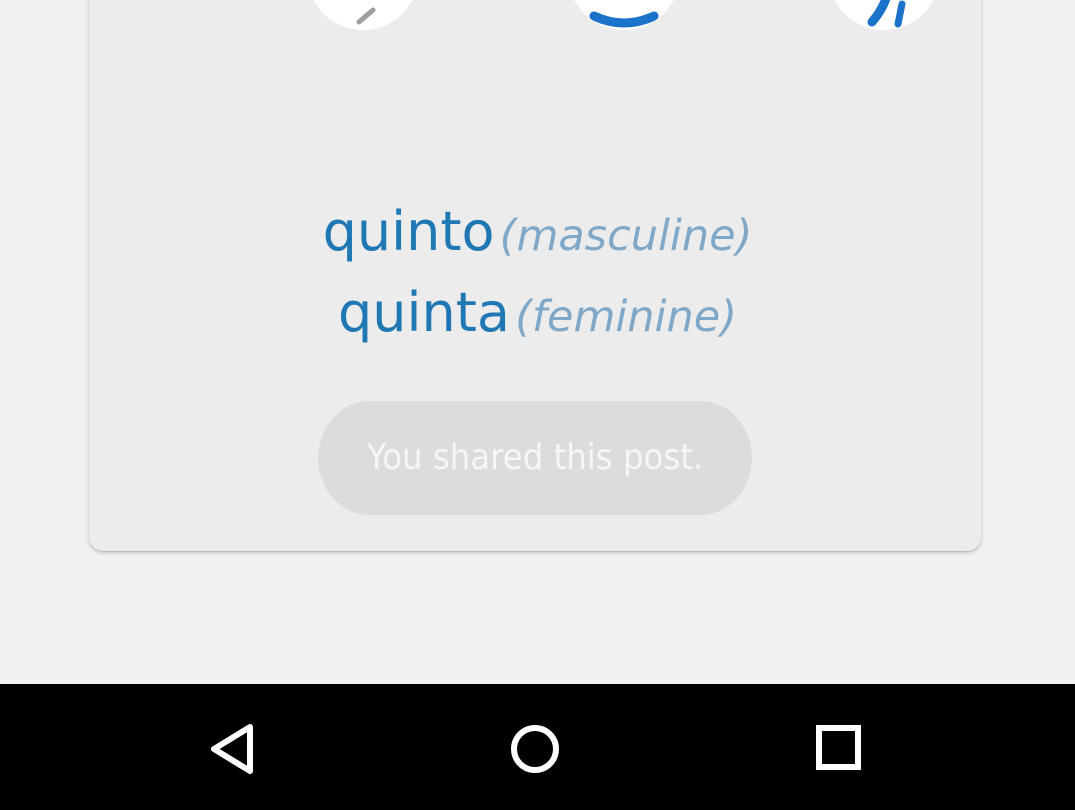 This screenshot has height=810, width=1075. What do you see at coordinates (363, 15) in the screenshot?
I see `share-target-1-icon` at bounding box center [363, 15].